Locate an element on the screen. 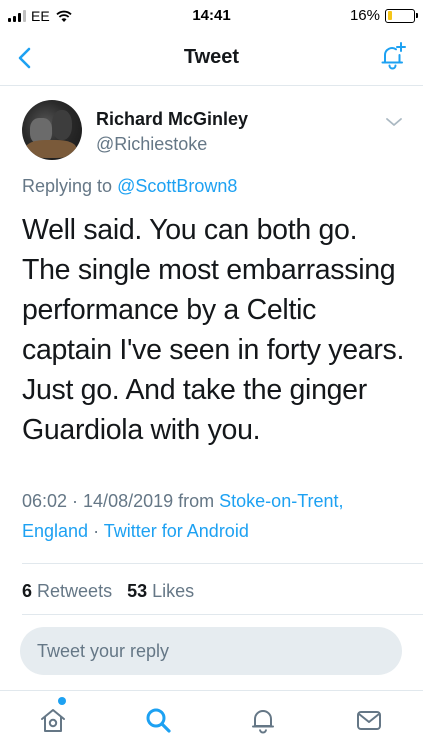  tab-messages is located at coordinates (369, 720).